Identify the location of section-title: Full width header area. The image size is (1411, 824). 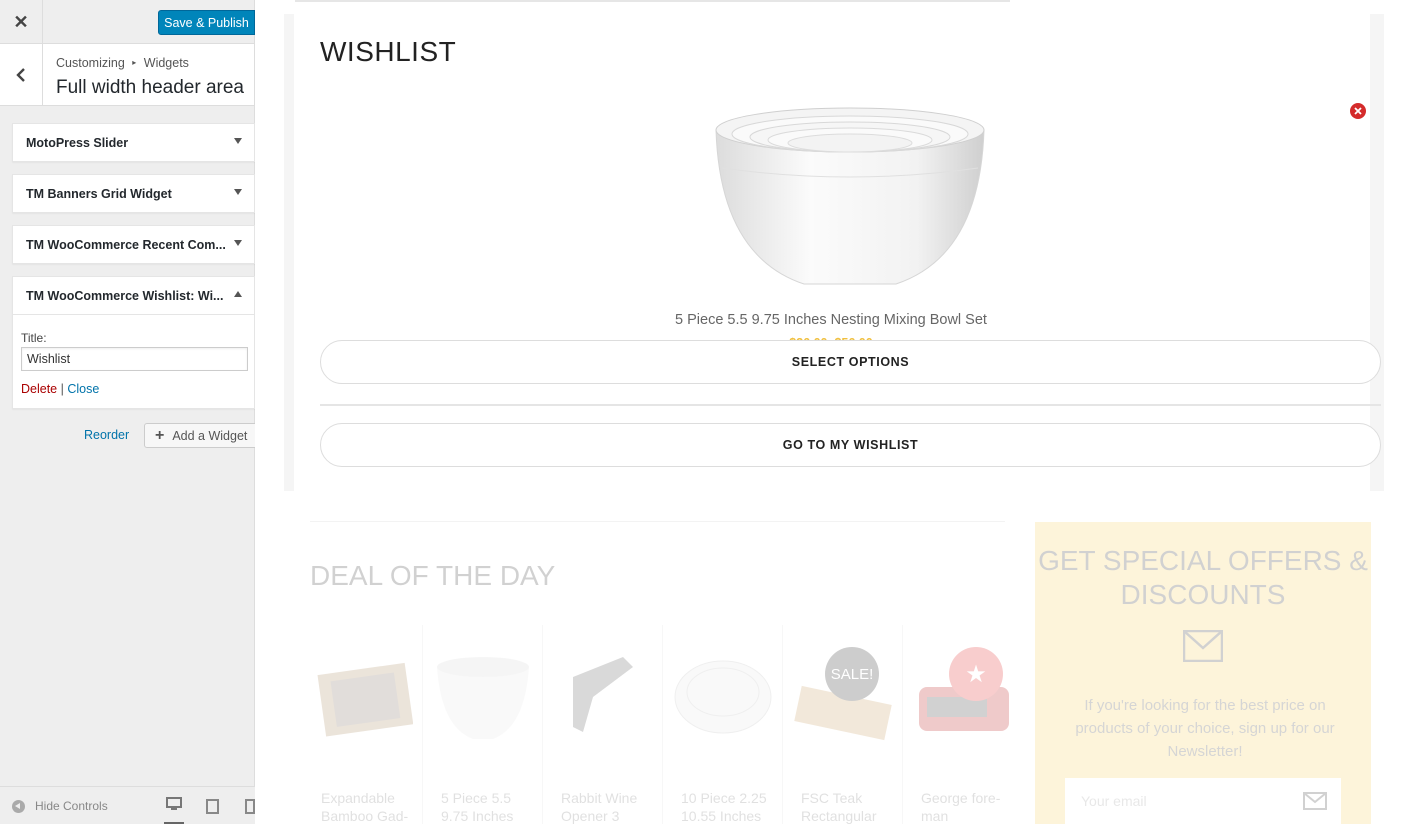
(150, 87).